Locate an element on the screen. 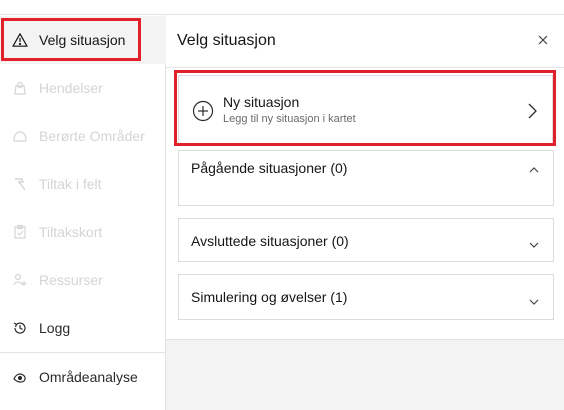 The width and height of the screenshot is (564, 410). sidebar-item-velg-situasjon: Velg situasjon is located at coordinates (83, 40).